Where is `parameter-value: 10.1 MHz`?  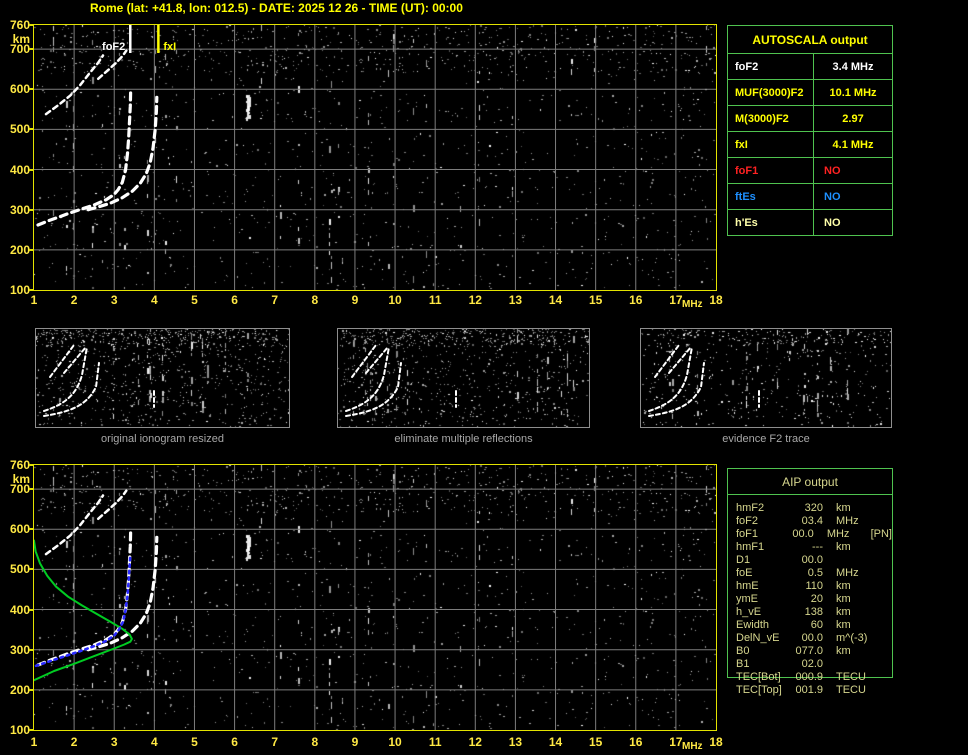 parameter-value: 10.1 MHz is located at coordinates (853, 92).